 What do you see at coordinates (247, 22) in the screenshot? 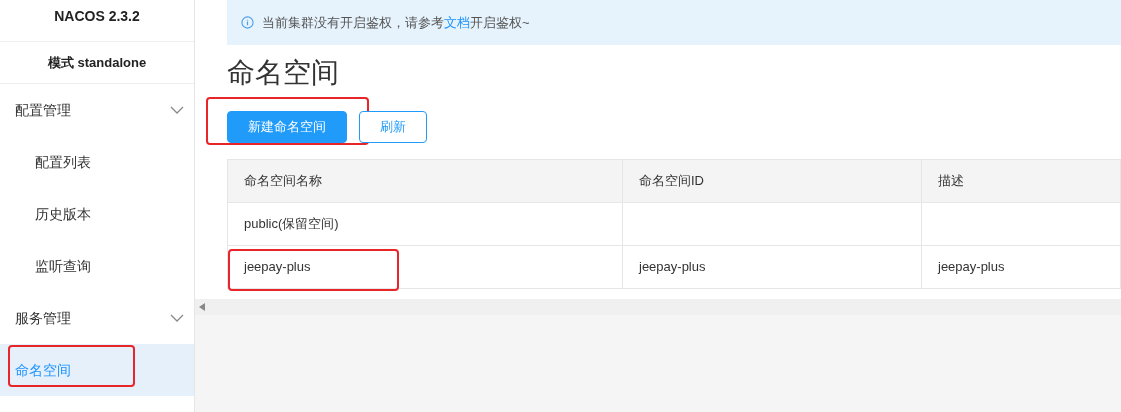
I see `info-icon` at bounding box center [247, 22].